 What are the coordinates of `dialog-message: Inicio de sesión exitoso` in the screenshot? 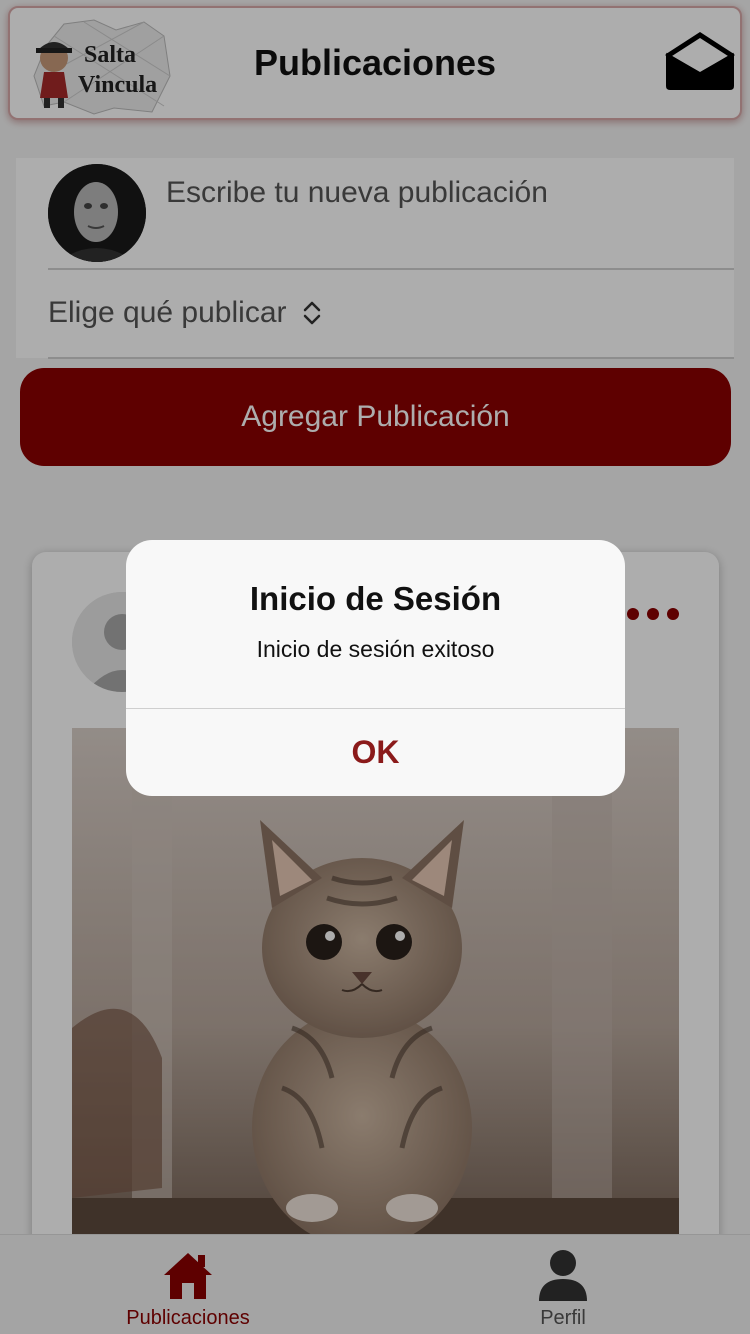 It's located at (375, 649).